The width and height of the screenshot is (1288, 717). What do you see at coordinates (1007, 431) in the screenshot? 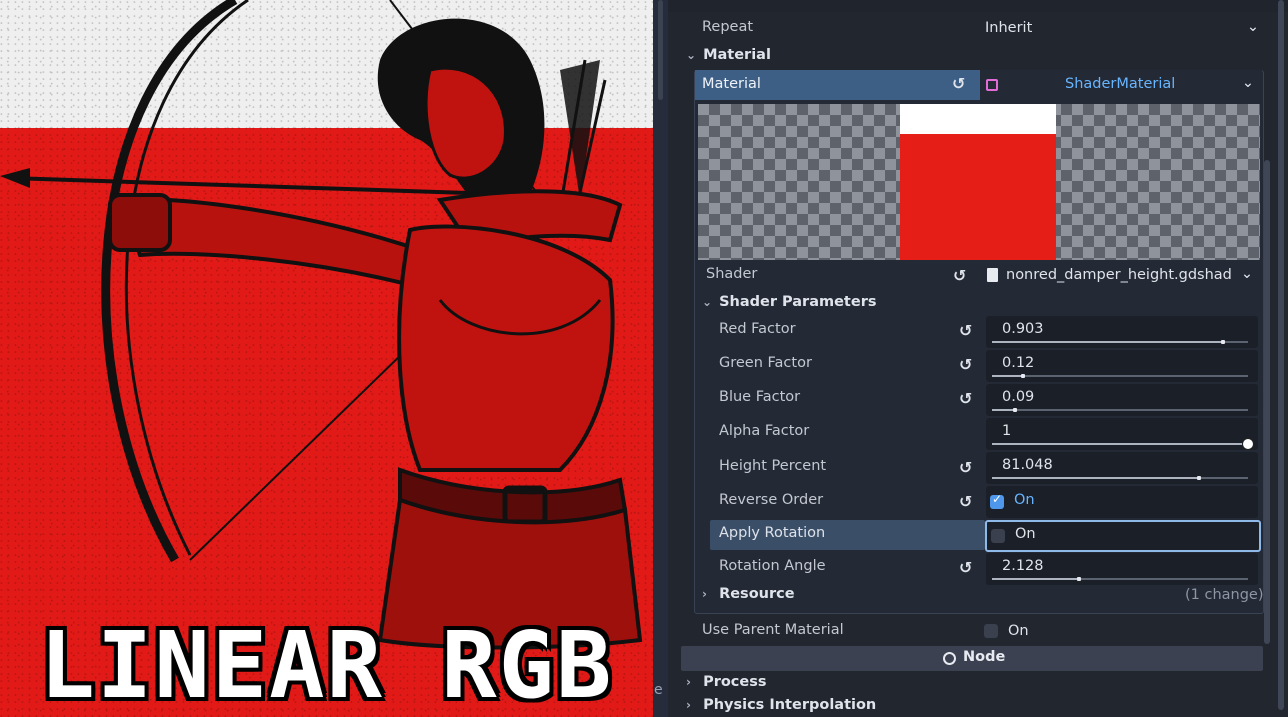
I see `alpha-factor-value: 1` at bounding box center [1007, 431].